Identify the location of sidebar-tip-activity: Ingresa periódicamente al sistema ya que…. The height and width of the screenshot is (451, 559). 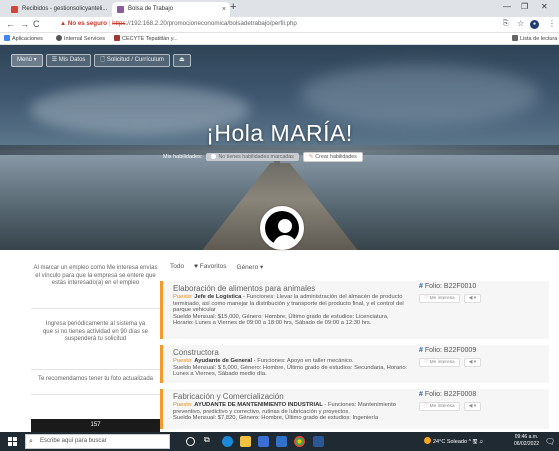
(95, 343).